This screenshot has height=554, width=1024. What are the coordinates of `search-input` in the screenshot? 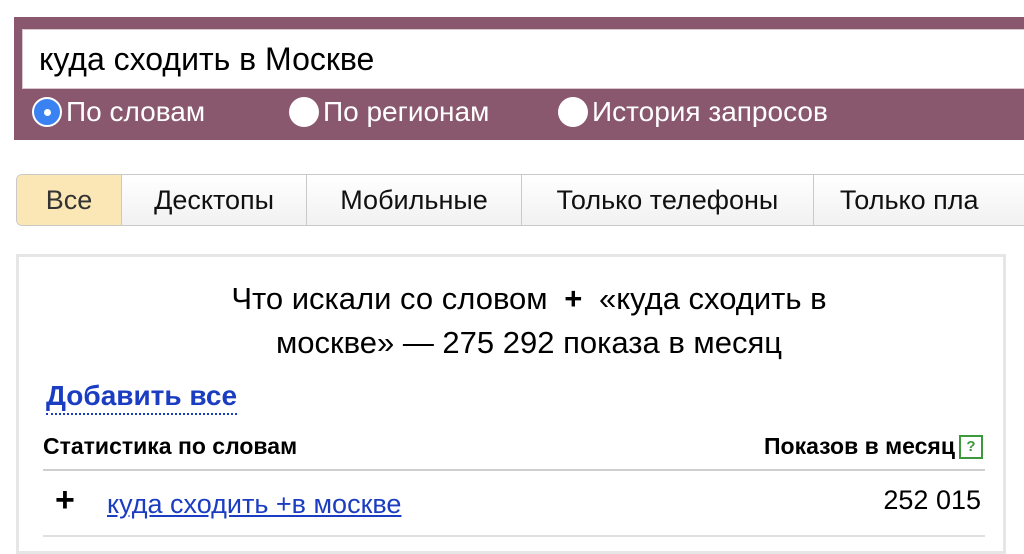 It's located at (523, 59).